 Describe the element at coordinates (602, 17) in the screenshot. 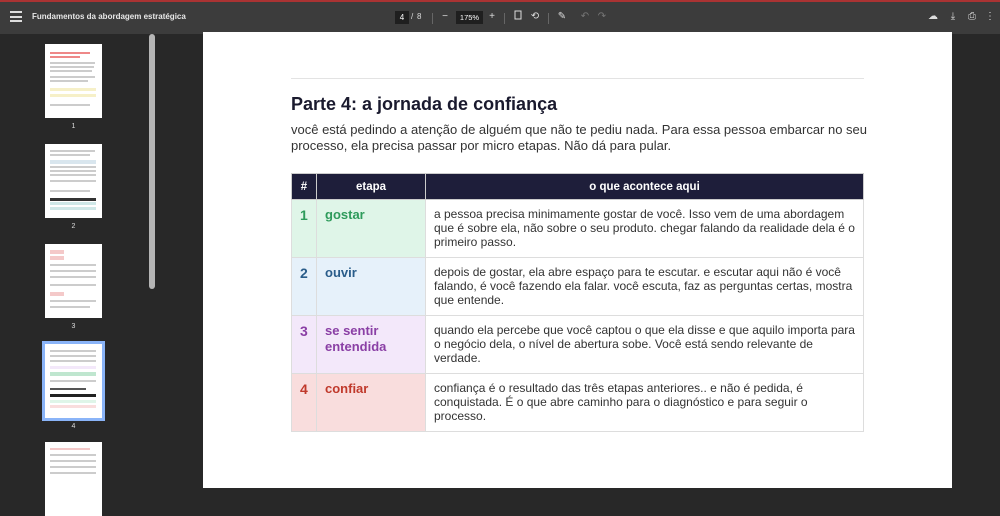

I see `redo-icon: ↷` at that location.